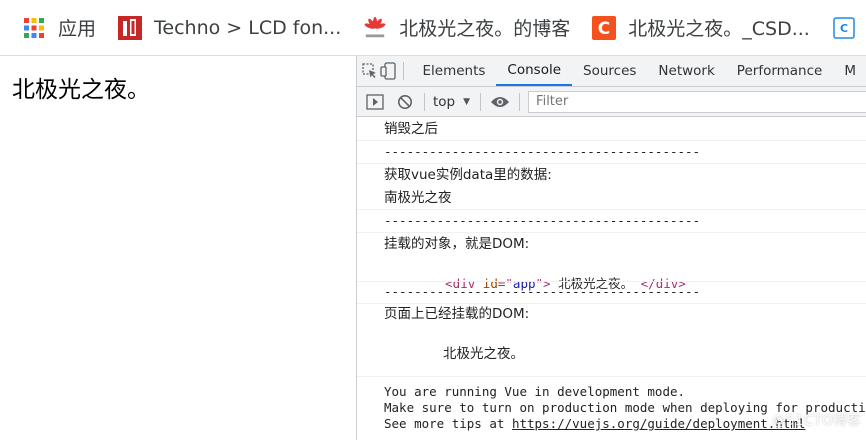  I want to click on live-expression-eye-icon, so click(500, 102).